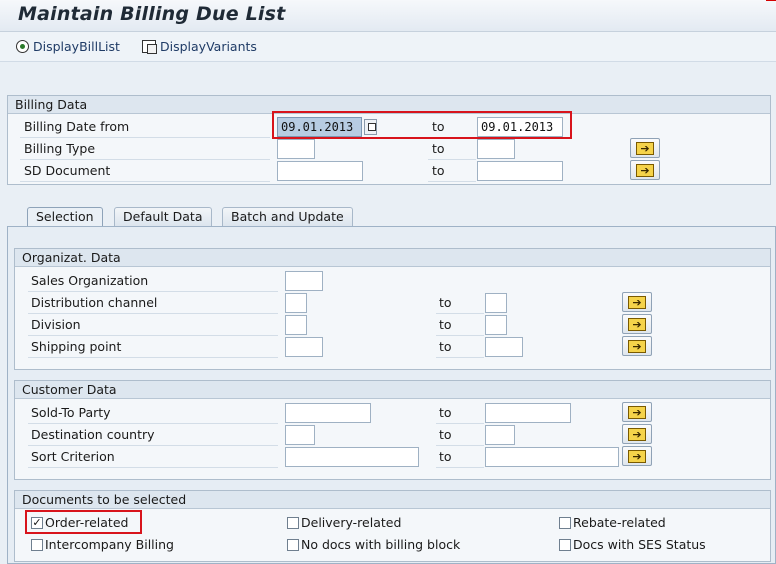 The image size is (776, 564). Describe the element at coordinates (90, 280) in the screenshot. I see `sales-organization-label: Sales Organization` at that location.